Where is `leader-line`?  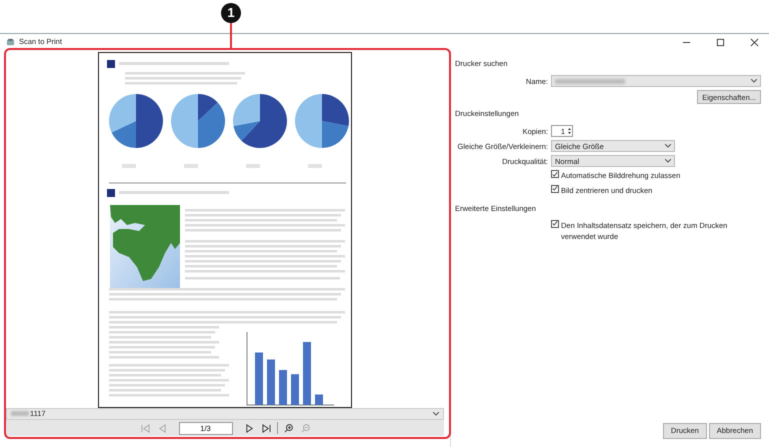 leader-line is located at coordinates (231, 36).